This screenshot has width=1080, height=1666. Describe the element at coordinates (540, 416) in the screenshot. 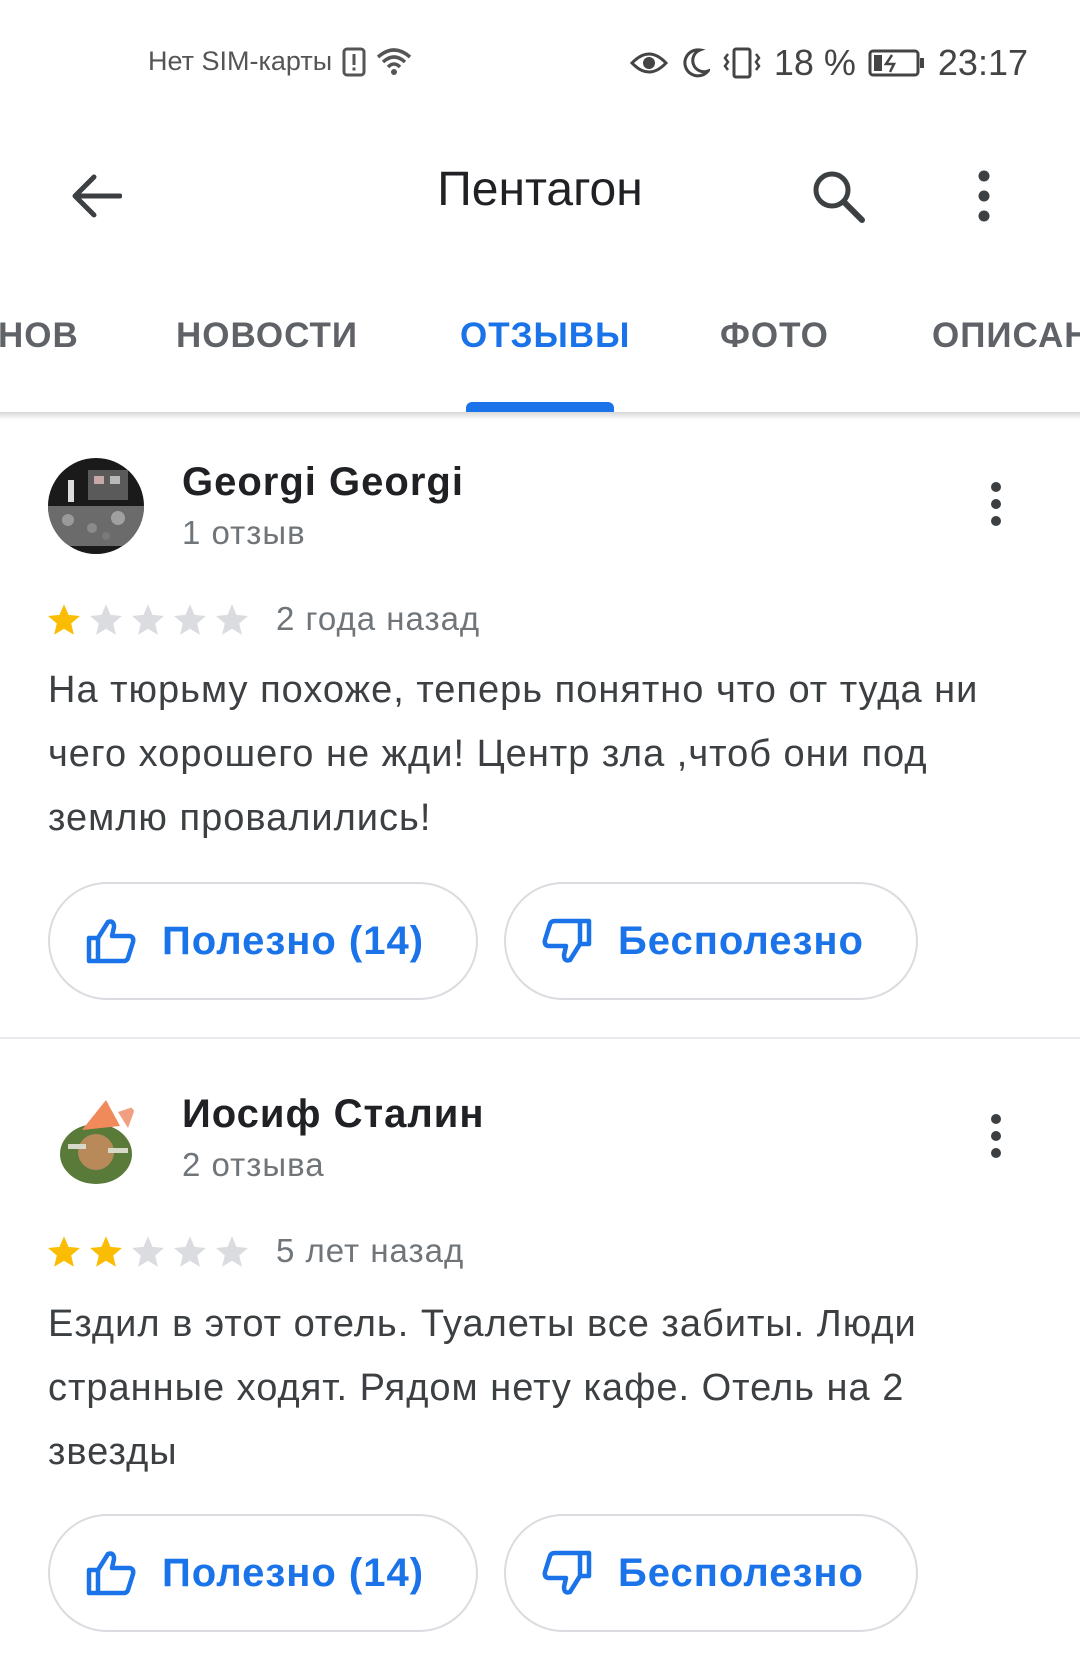

I see `tab-bar-shadow` at that location.